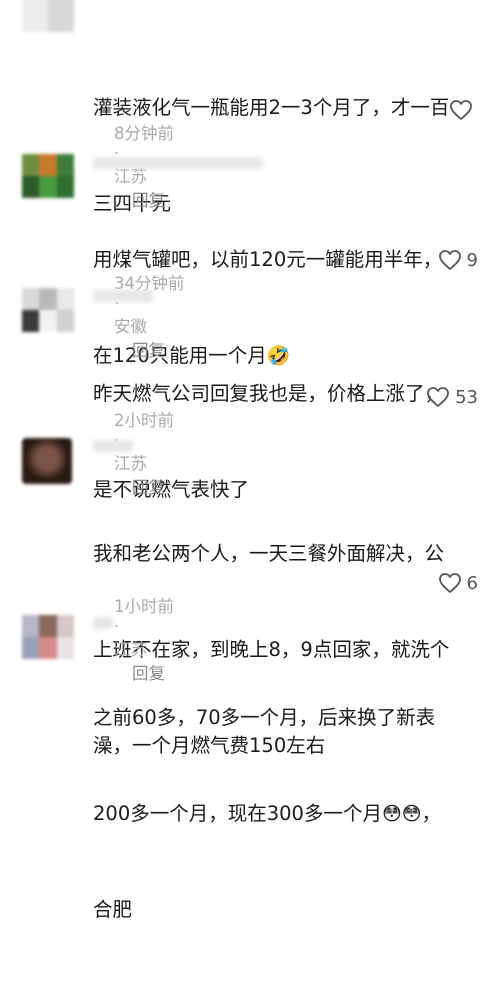 Image resolution: width=500 pixels, height=990 pixels. I want to click on like-button: 9, so click(457, 260).